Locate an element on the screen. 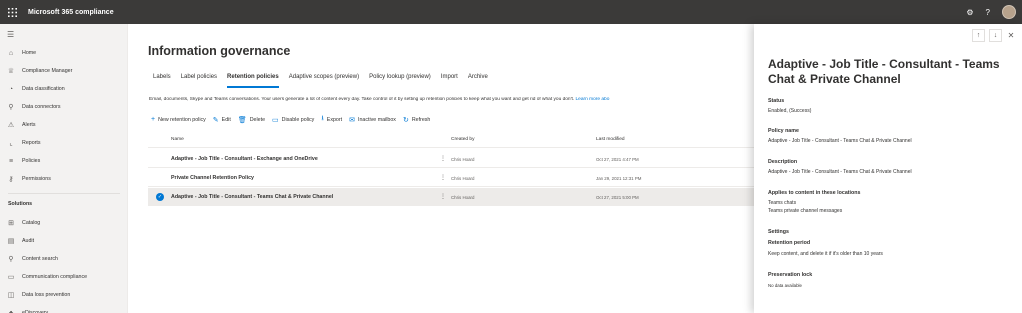 This screenshot has height=313, width=1022. status-value: Enabled, (Success) is located at coordinates (790, 111).